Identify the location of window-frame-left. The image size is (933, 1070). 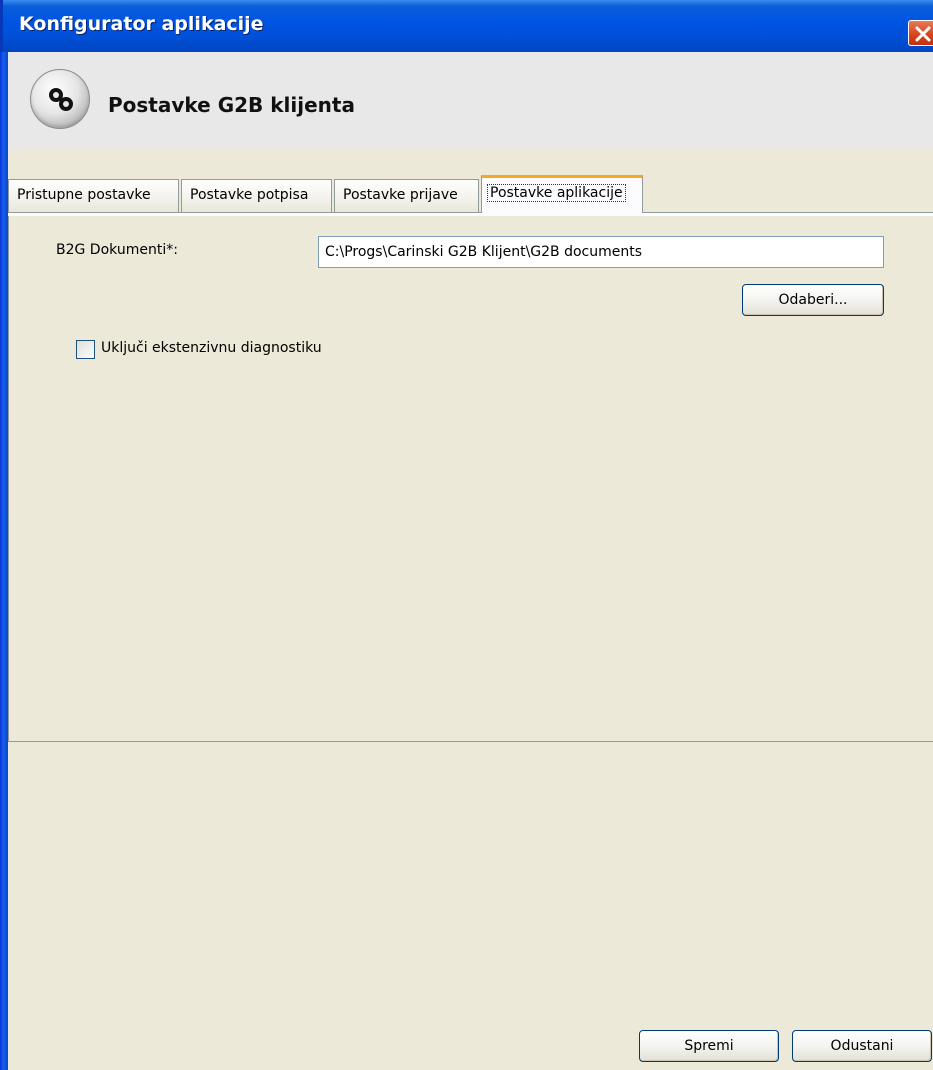
(4, 561).